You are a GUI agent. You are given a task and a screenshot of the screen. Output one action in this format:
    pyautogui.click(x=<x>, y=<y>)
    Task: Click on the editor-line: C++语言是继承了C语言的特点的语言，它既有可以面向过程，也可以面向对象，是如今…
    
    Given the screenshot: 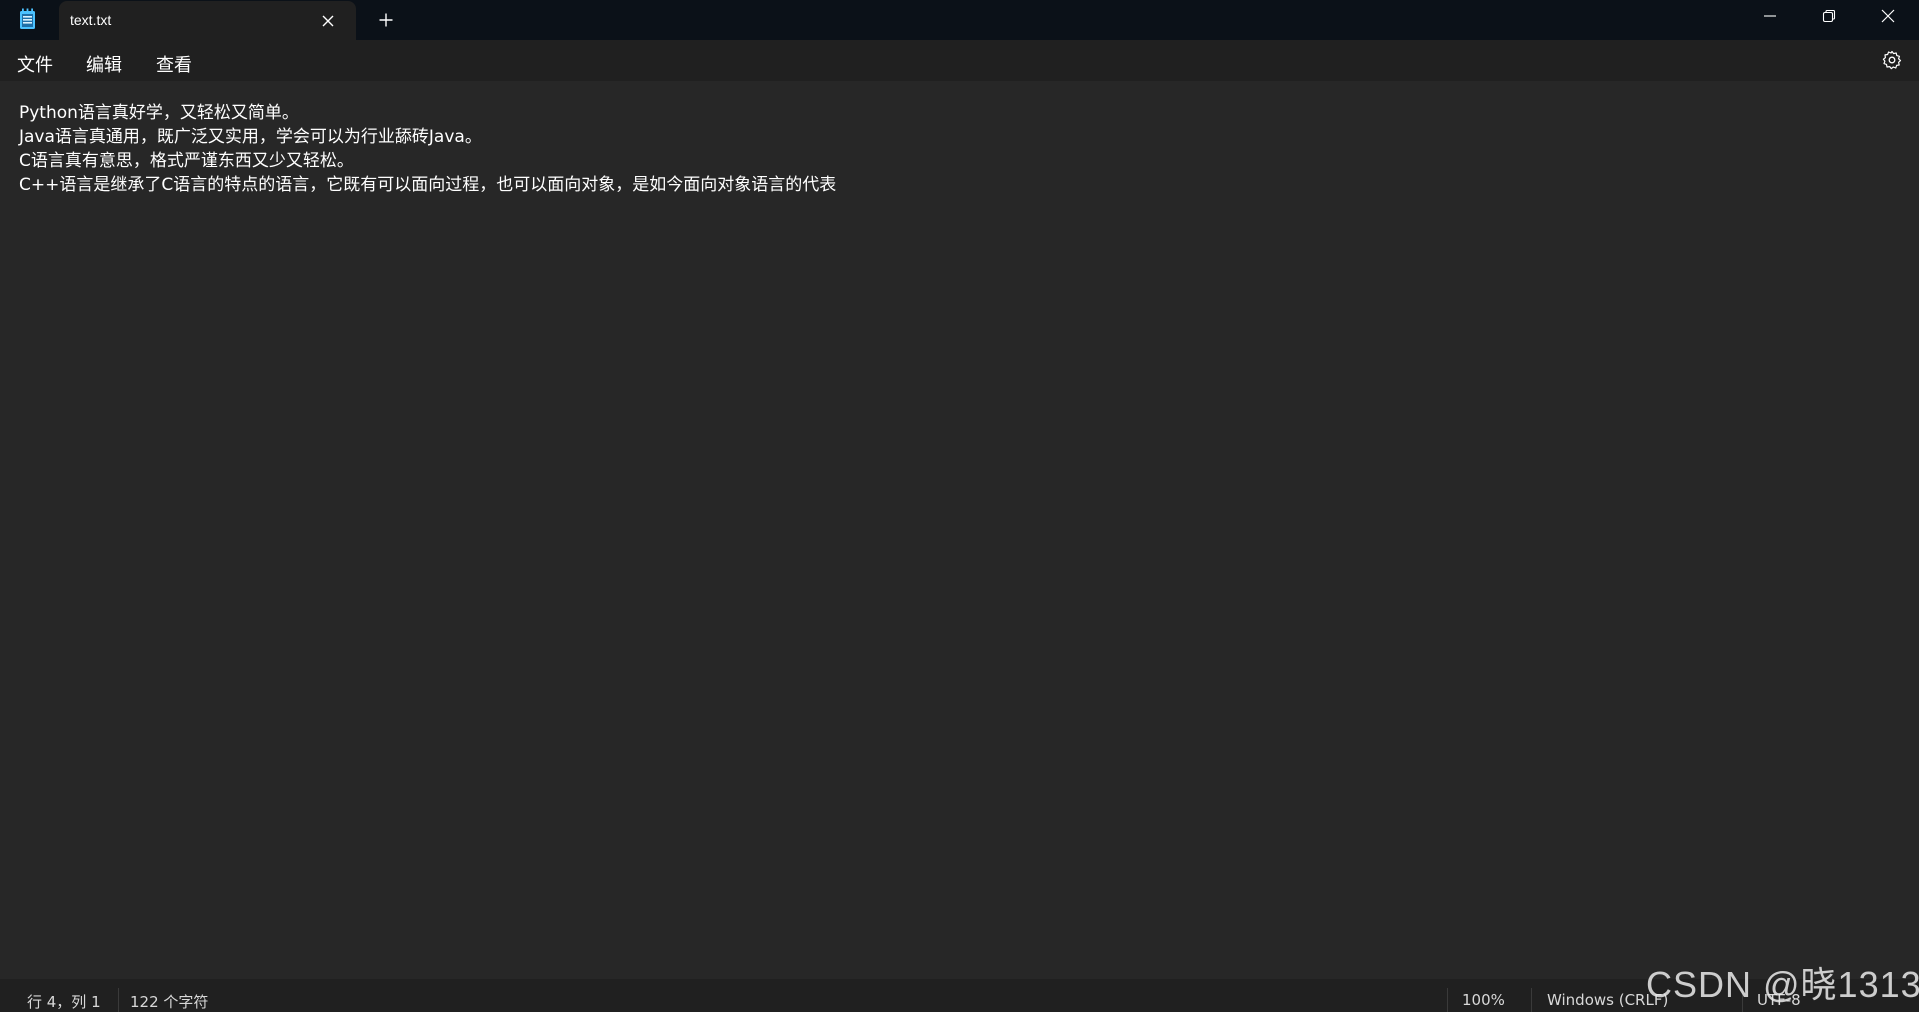 What is the action you would take?
    pyautogui.click(x=428, y=185)
    